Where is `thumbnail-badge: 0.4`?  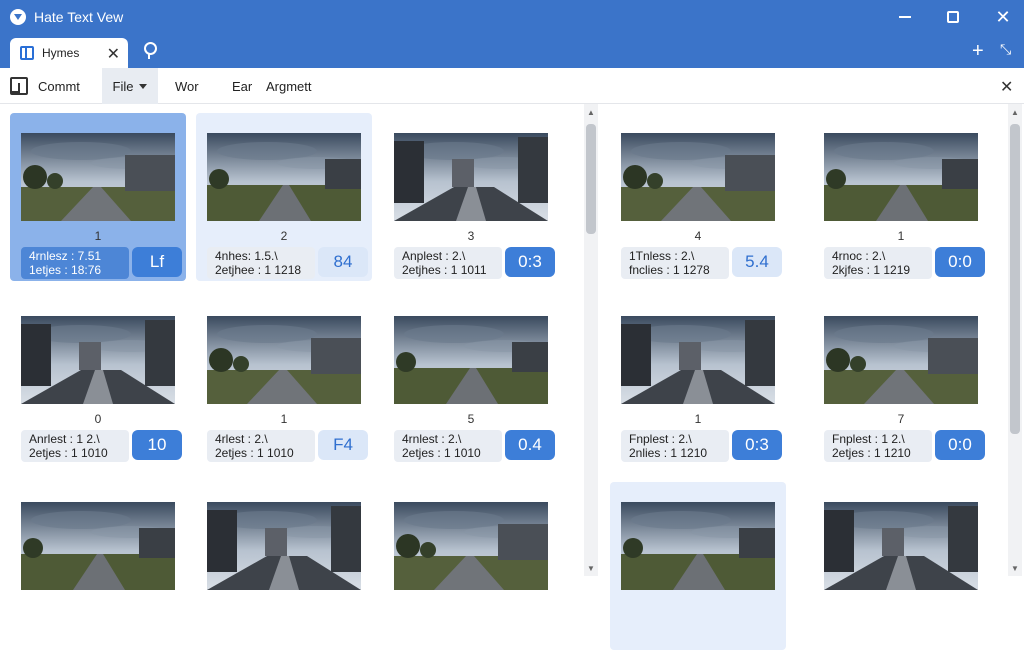 thumbnail-badge: 0.4 is located at coordinates (530, 445).